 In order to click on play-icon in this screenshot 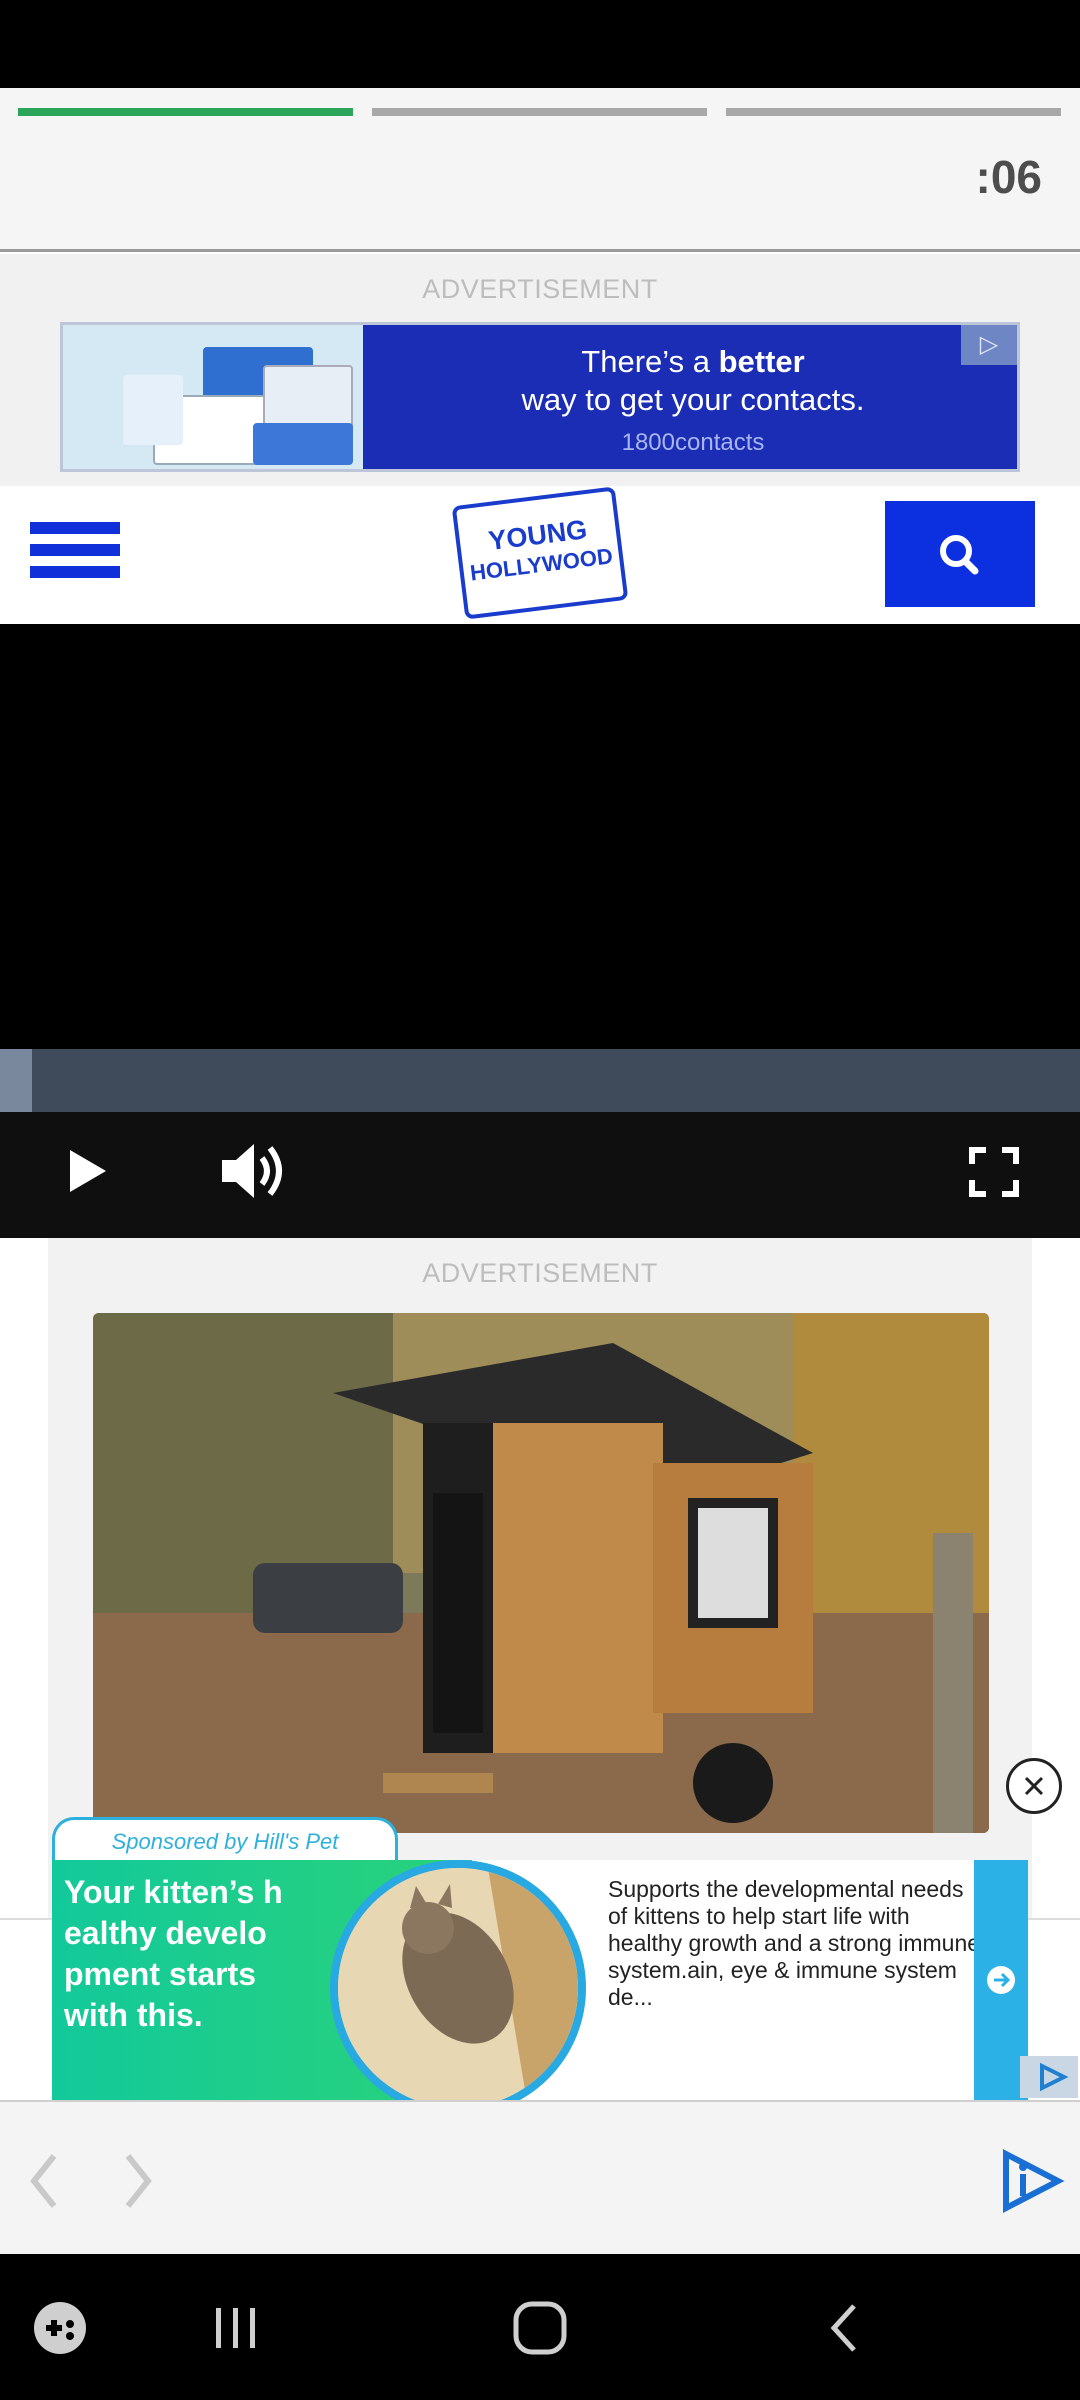, I will do `click(86, 1171)`.